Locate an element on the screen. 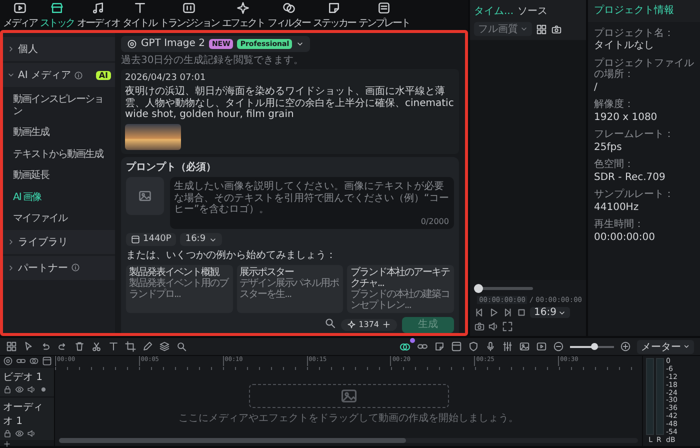  scissors-icon is located at coordinates (96, 346).